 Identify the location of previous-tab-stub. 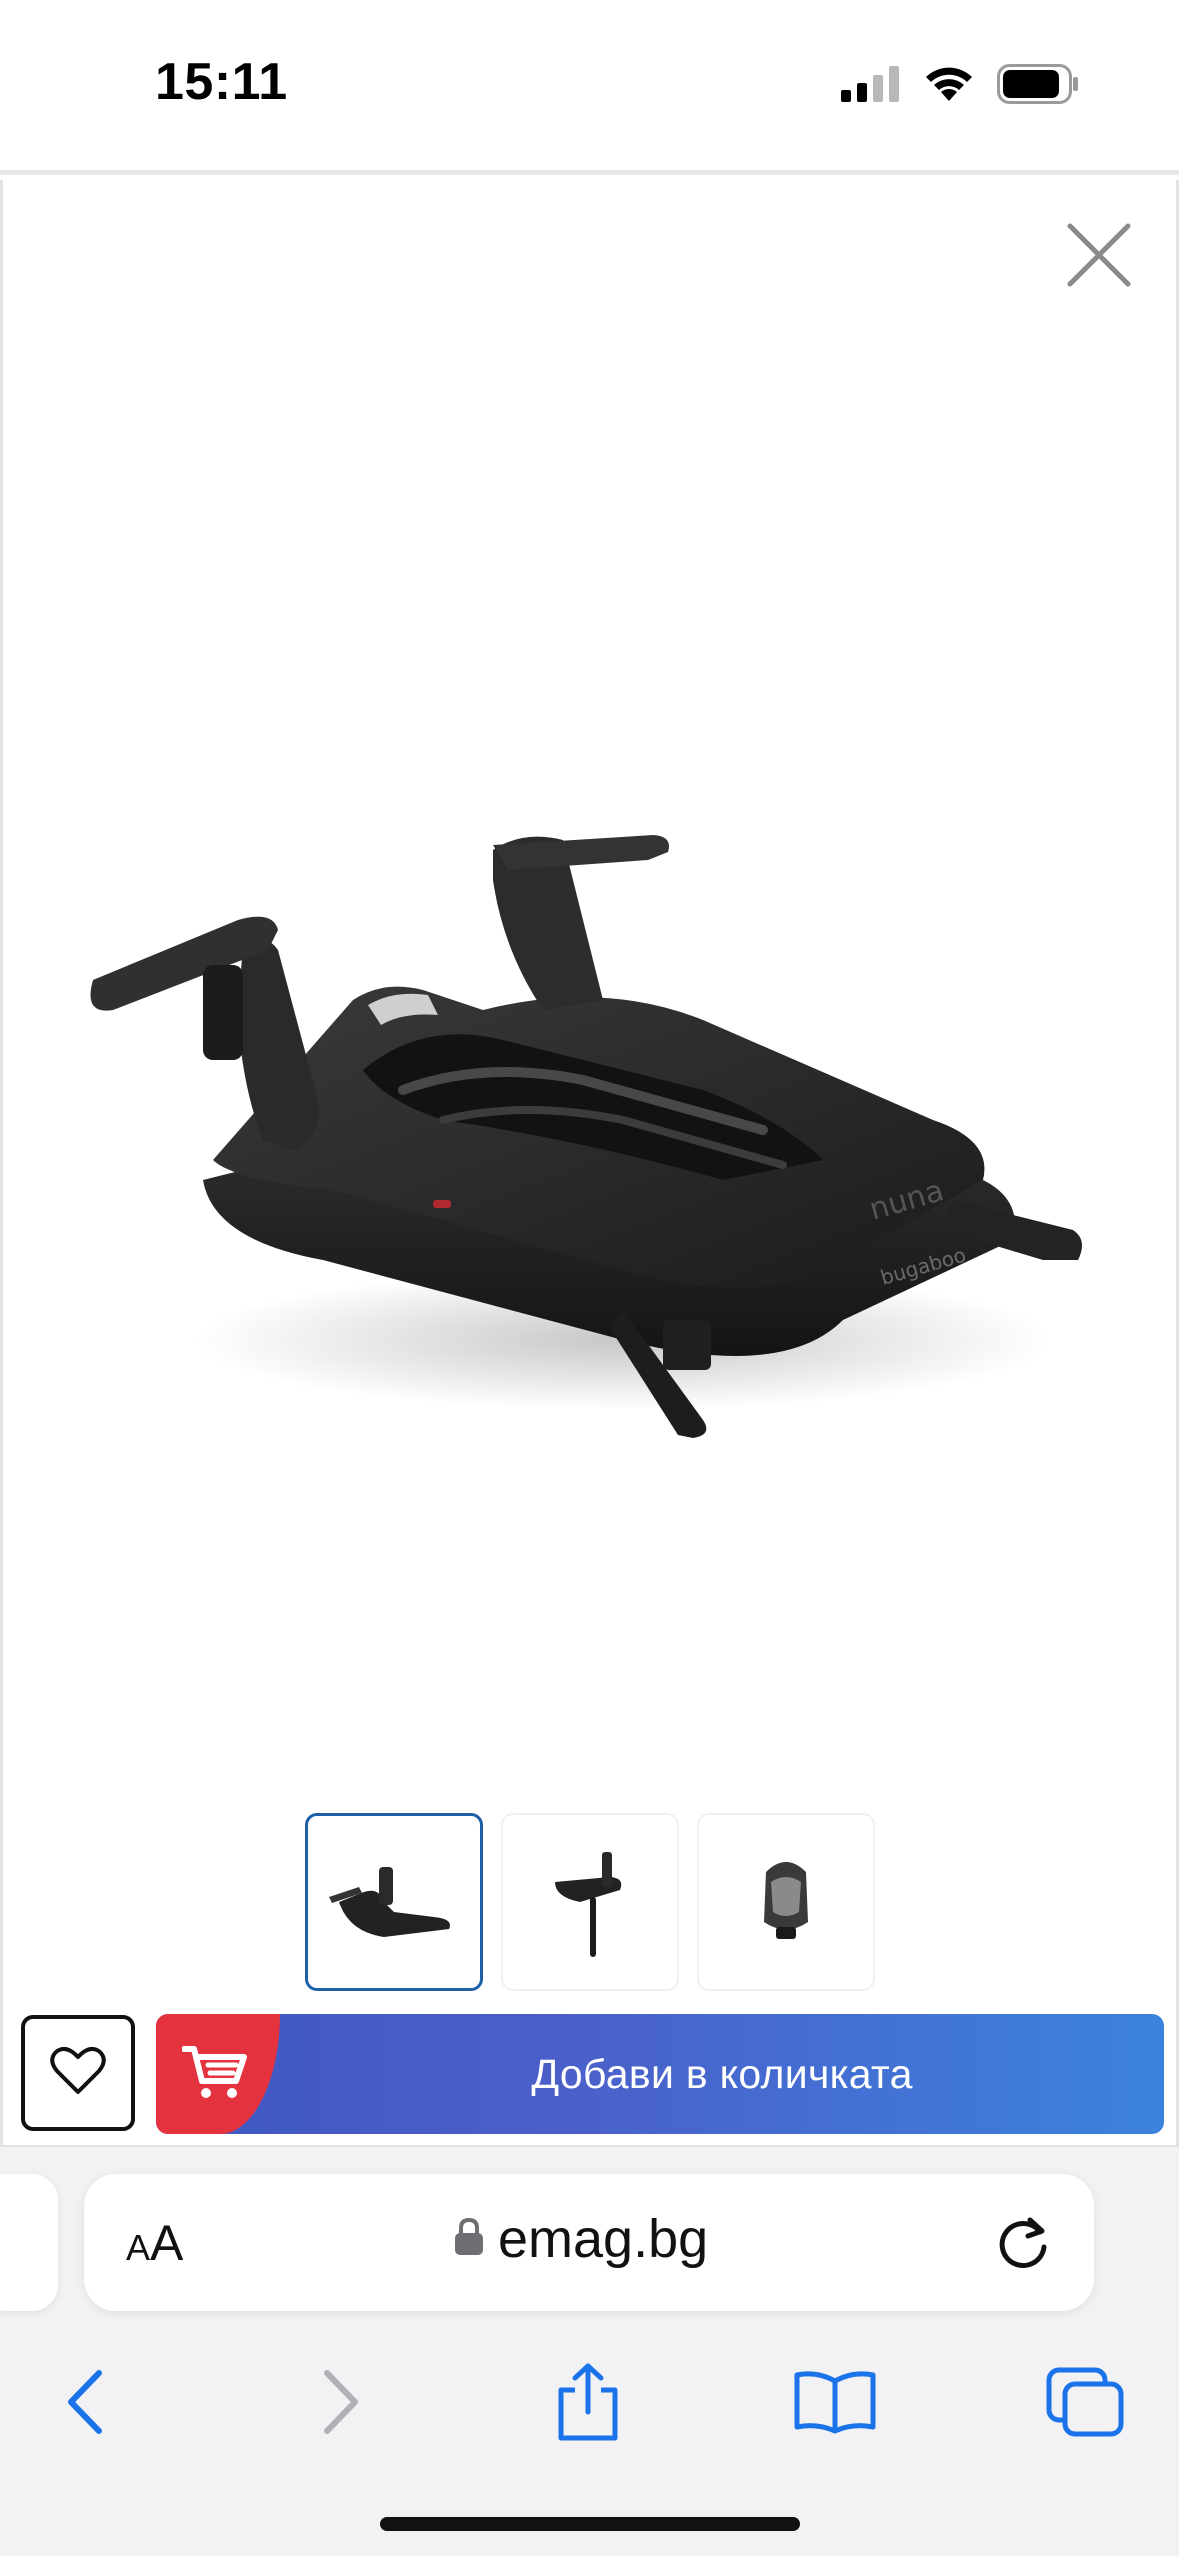
(29, 2242).